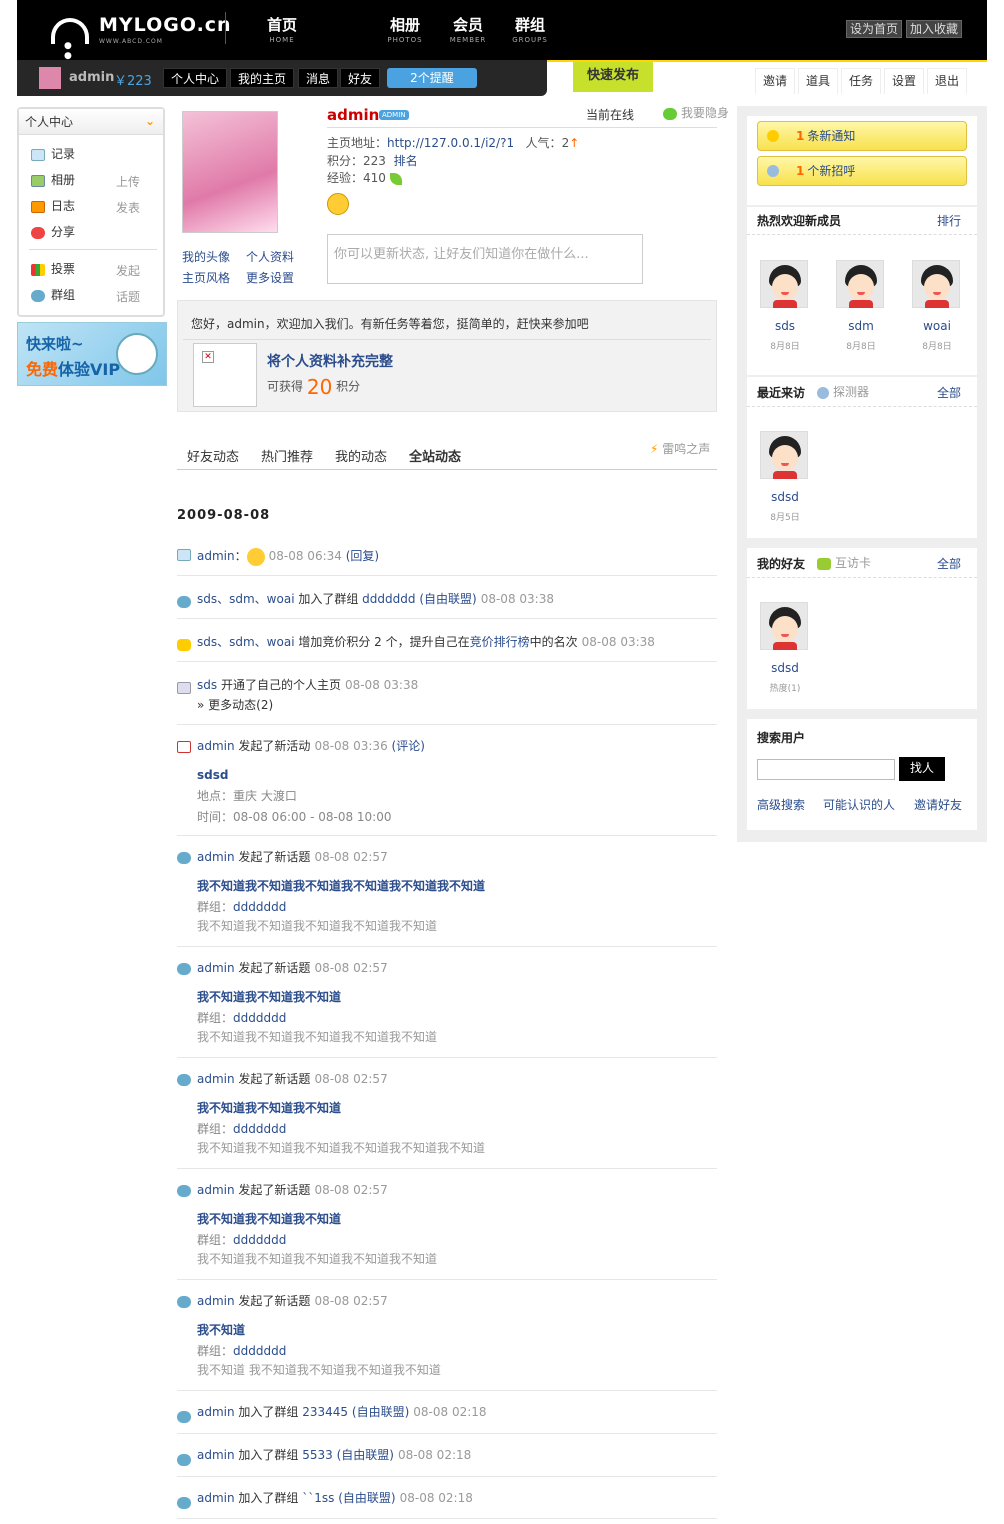 The image size is (1004, 1524). What do you see at coordinates (317, 1455) in the screenshot?
I see `group-link: 5533` at bounding box center [317, 1455].